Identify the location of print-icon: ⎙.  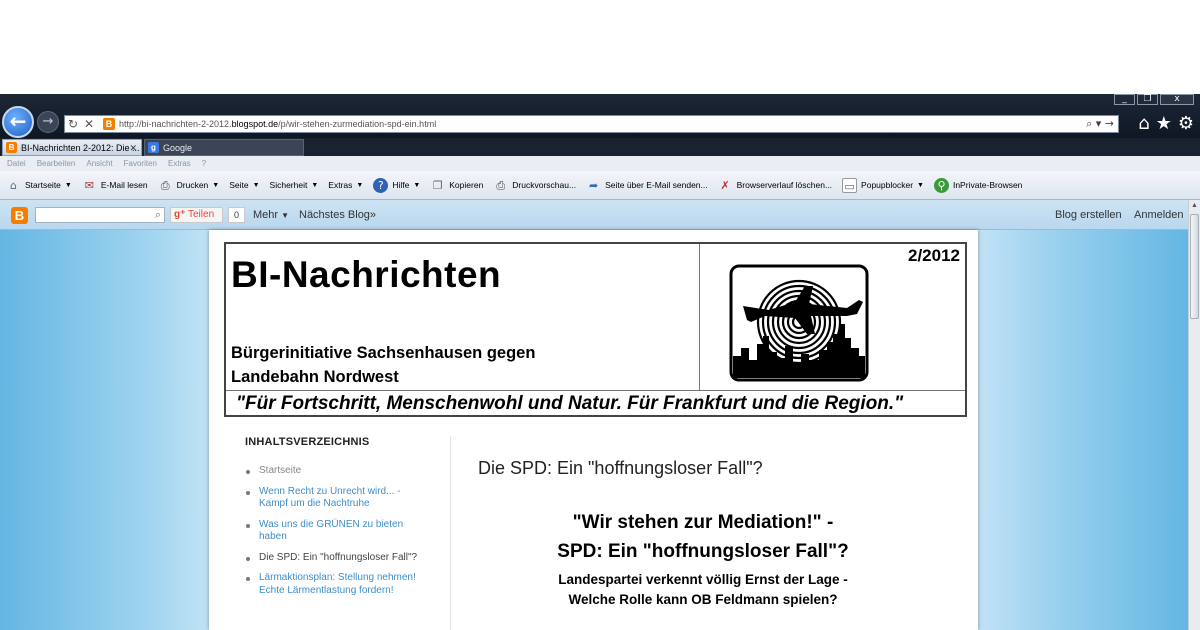
(165, 185).